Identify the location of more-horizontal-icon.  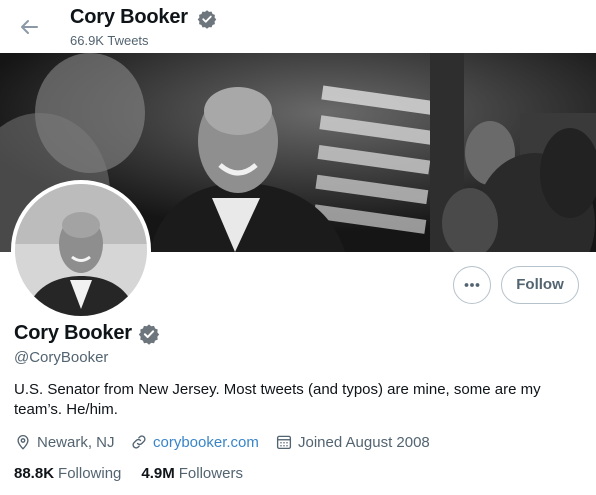
(472, 285).